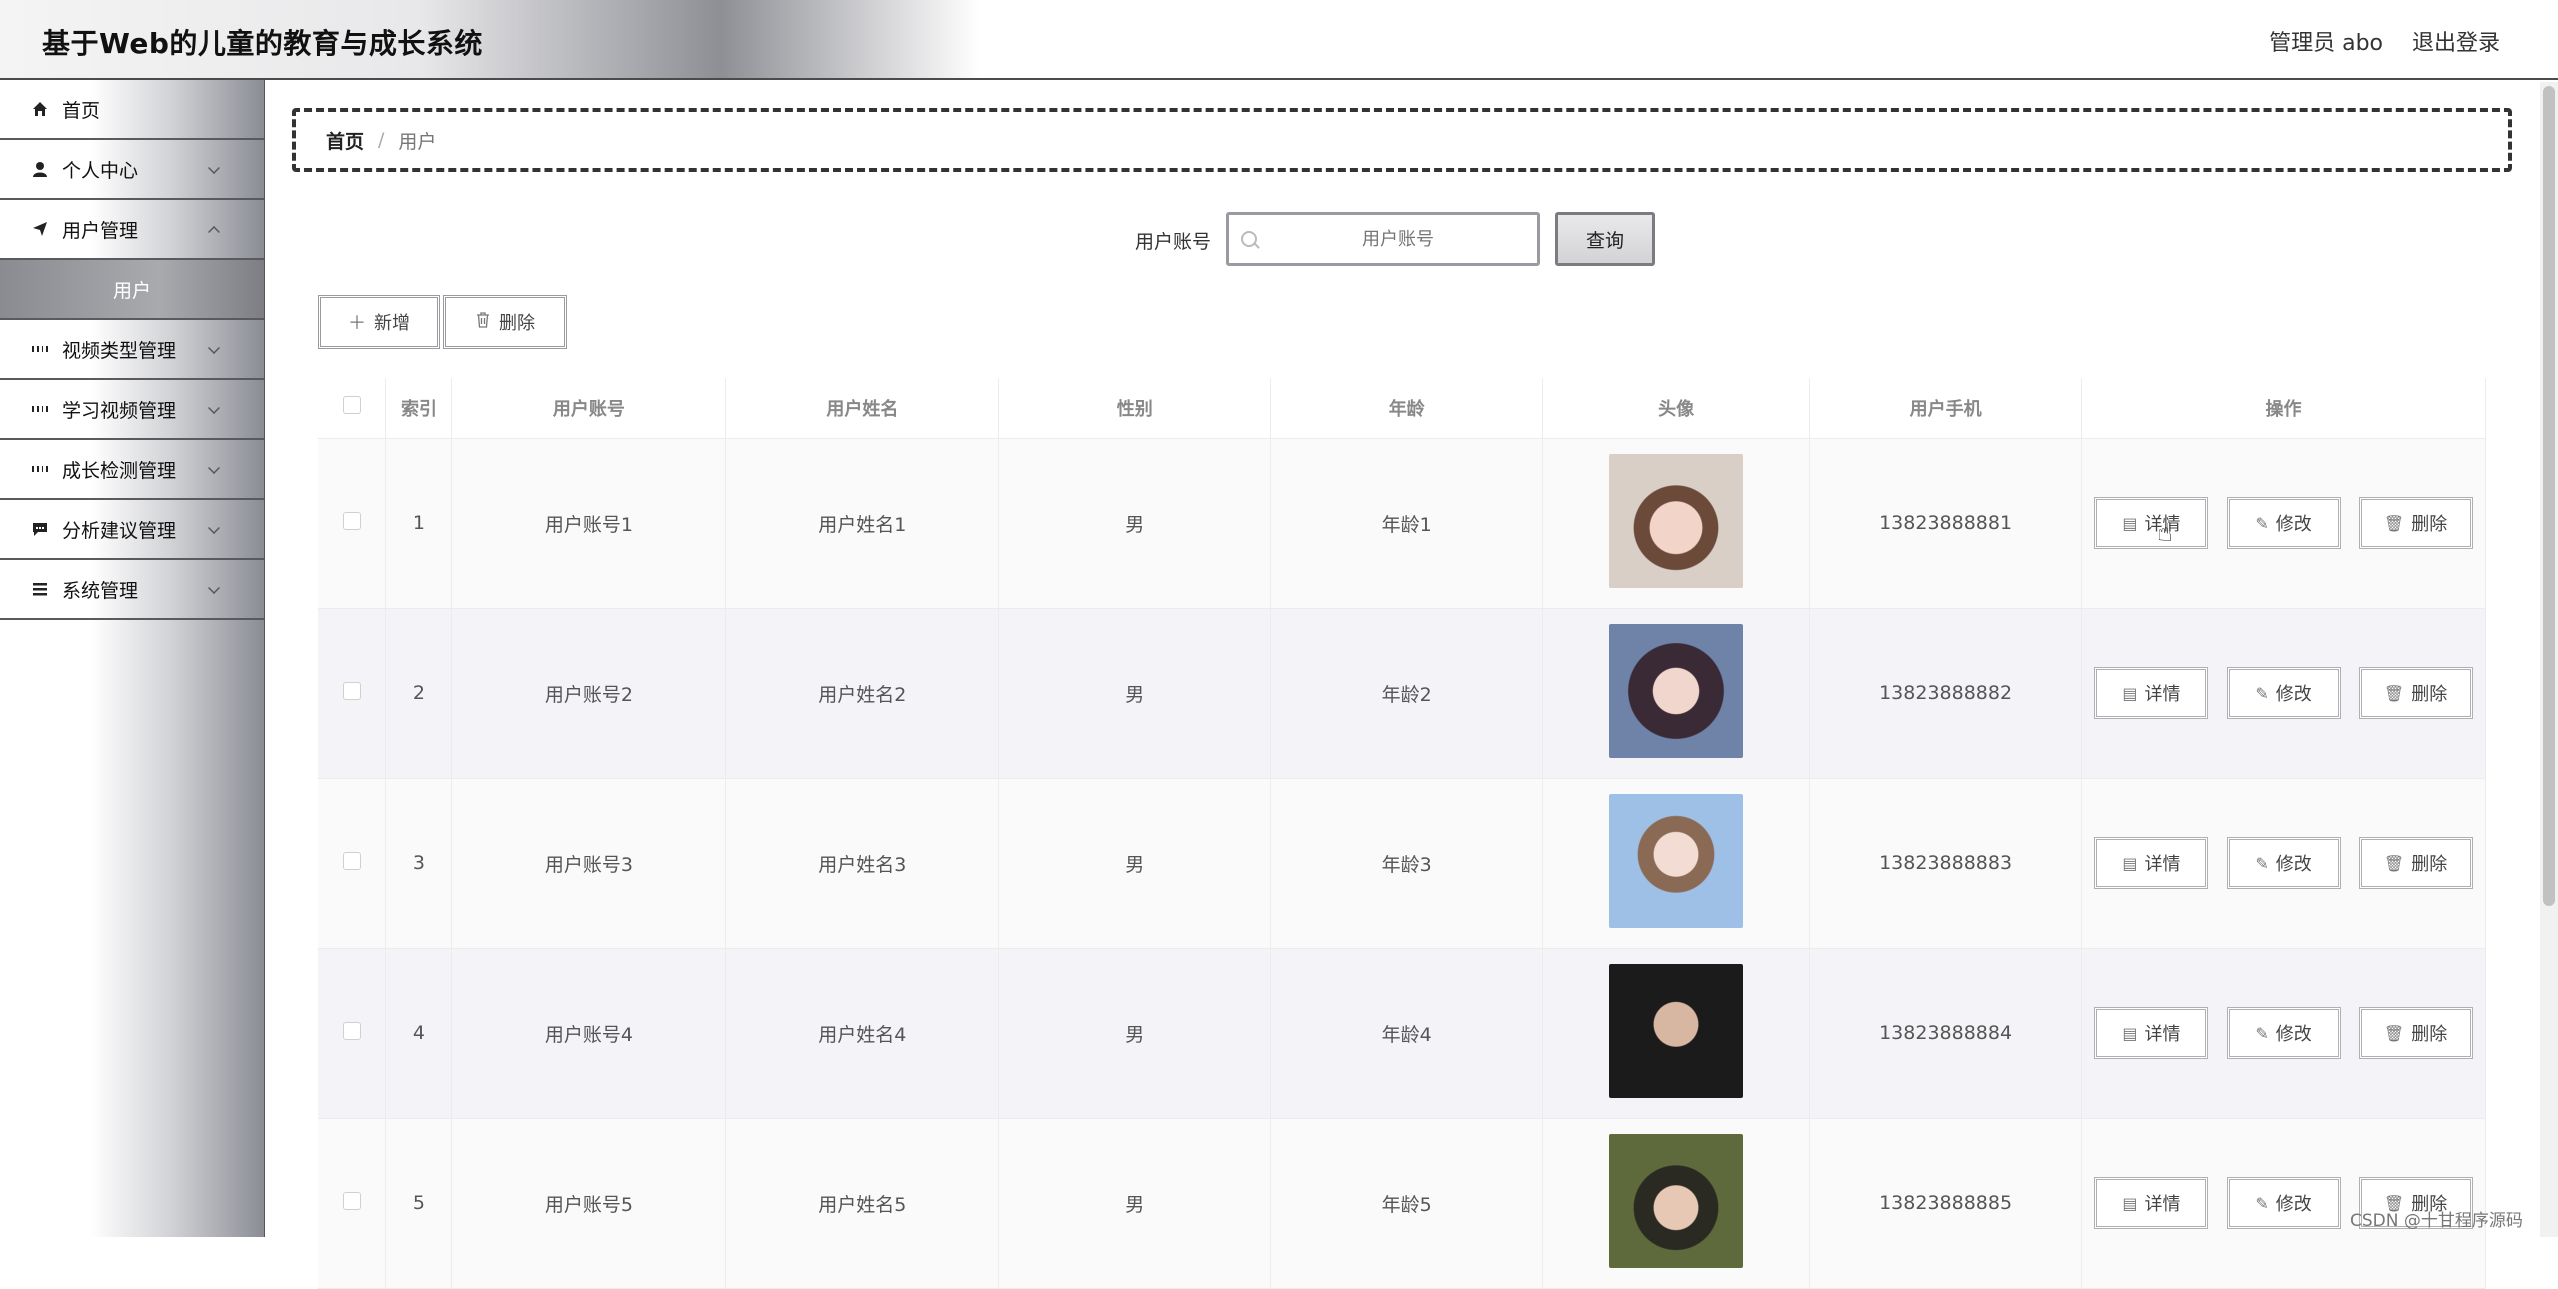 This screenshot has height=1289, width=2558. Describe the element at coordinates (1383, 239) in the screenshot. I see `search-input` at that location.